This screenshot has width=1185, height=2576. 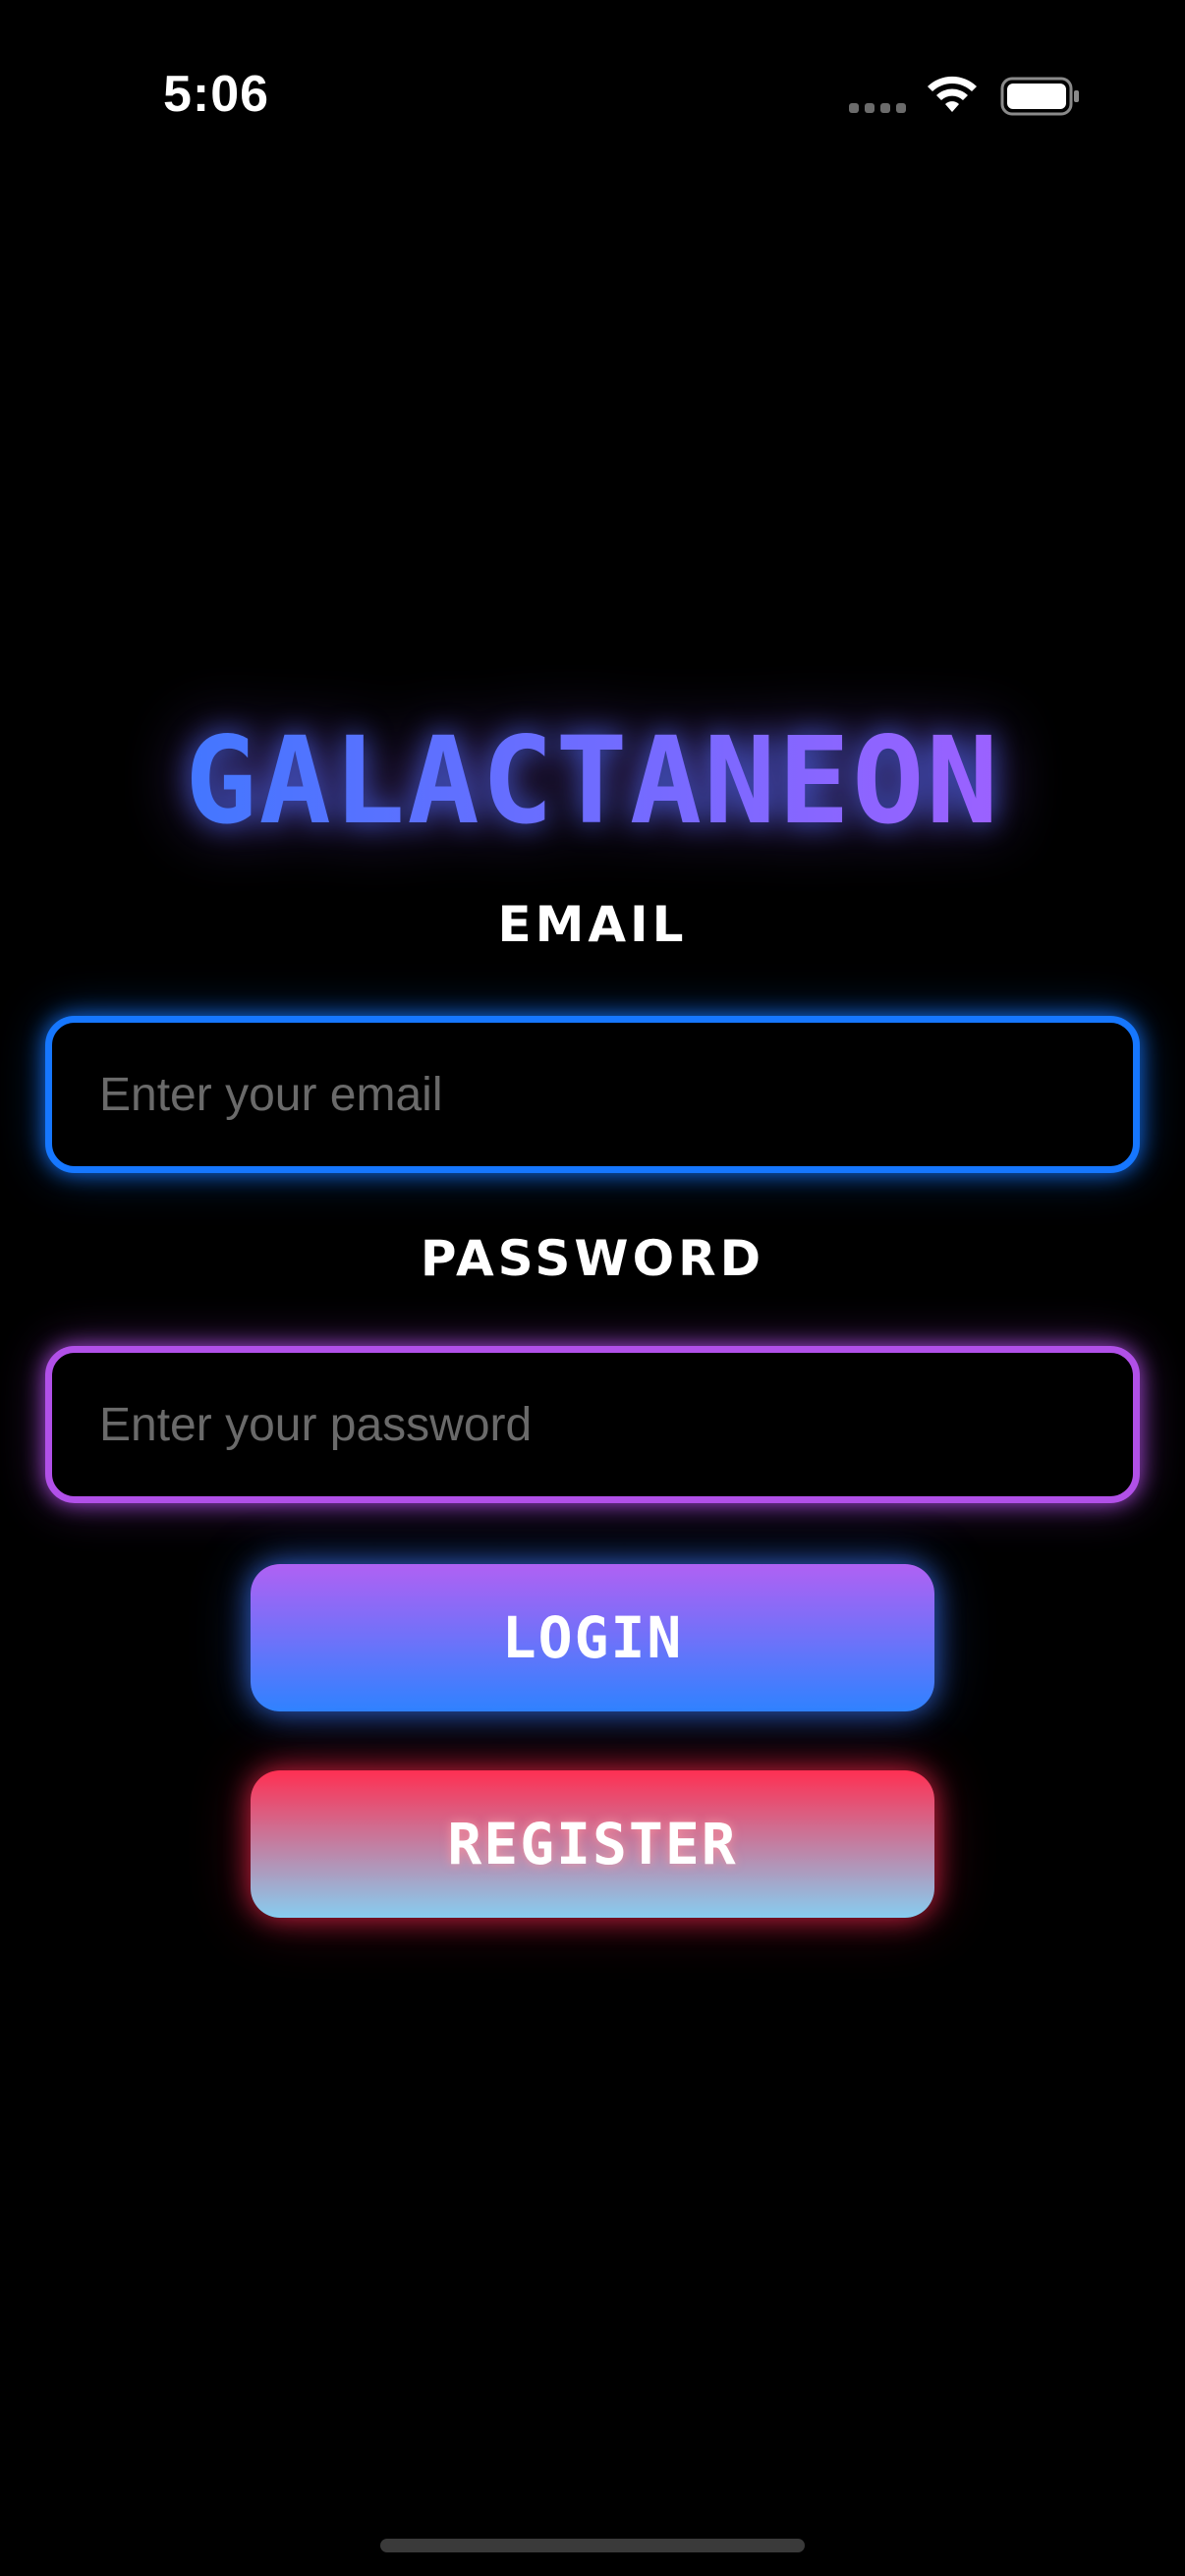 I want to click on password-input, so click(x=592, y=1424).